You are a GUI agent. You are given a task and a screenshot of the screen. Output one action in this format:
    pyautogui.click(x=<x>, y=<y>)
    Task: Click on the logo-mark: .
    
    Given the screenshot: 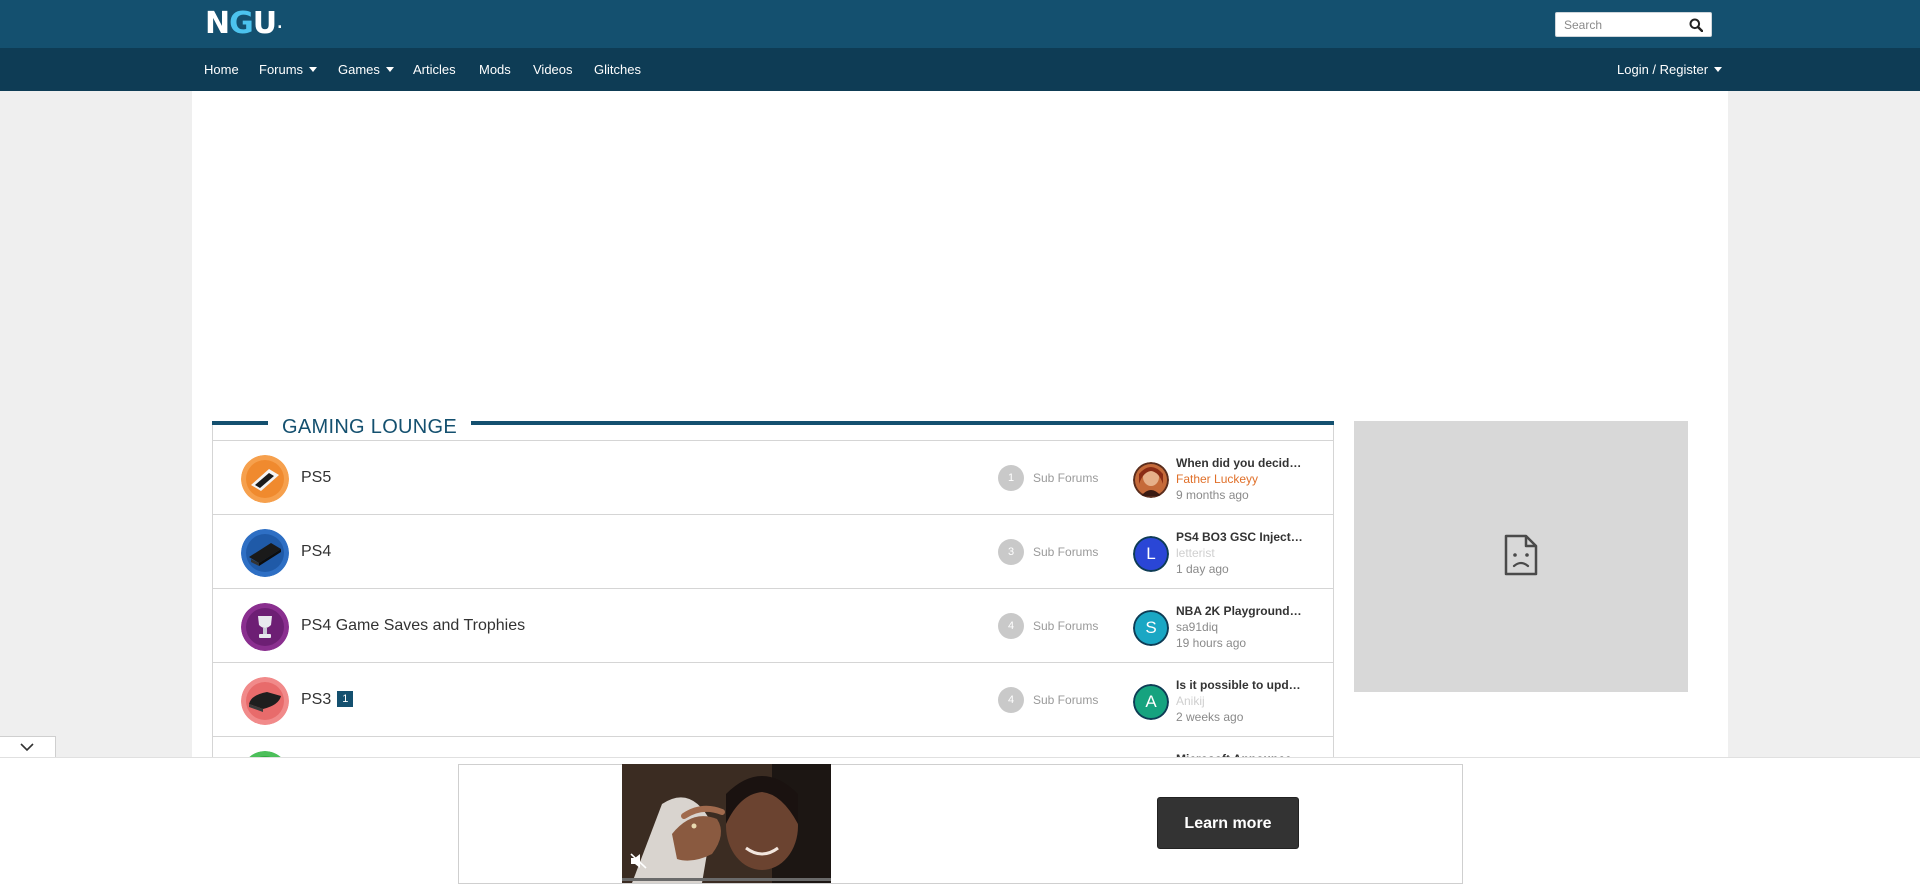 What is the action you would take?
    pyautogui.click(x=279, y=24)
    